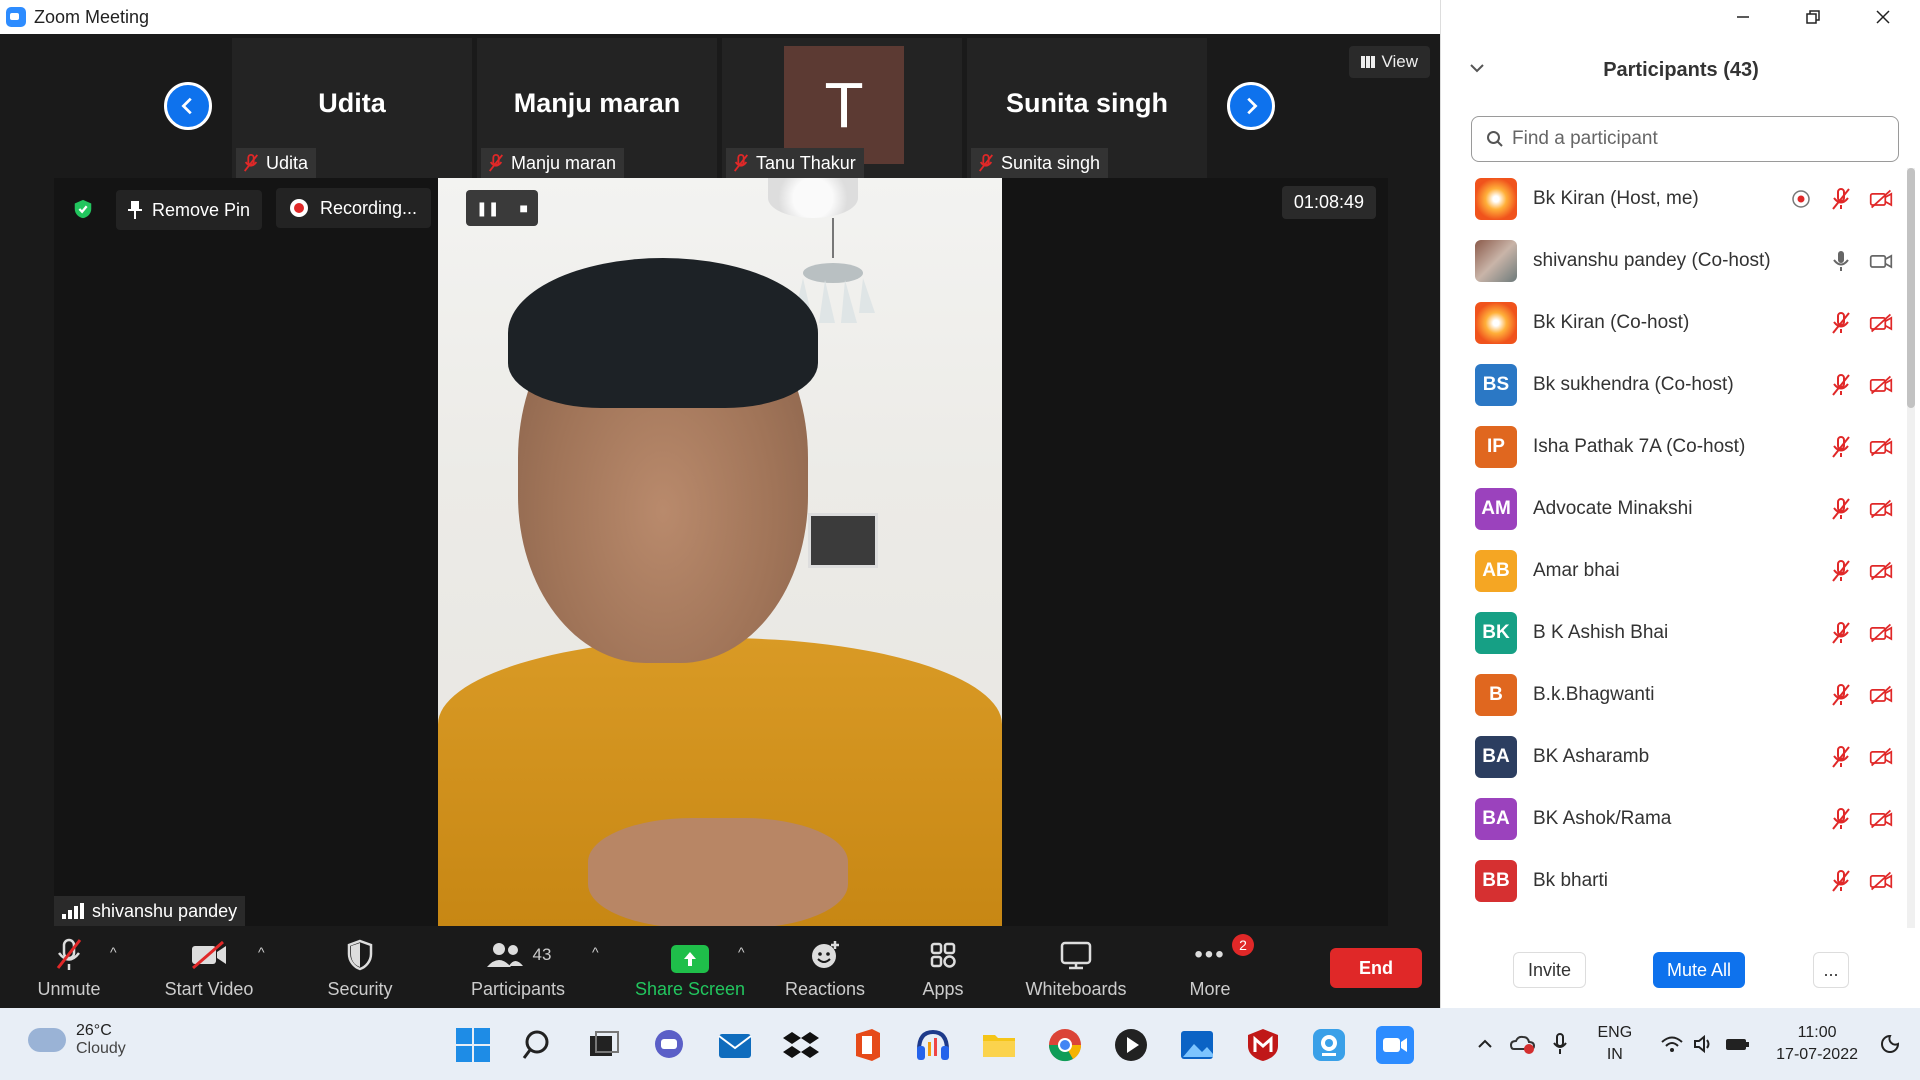 This screenshot has height=1080, width=1920. Describe the element at coordinates (261, 952) in the screenshot. I see `video-options-caret: ^` at that location.